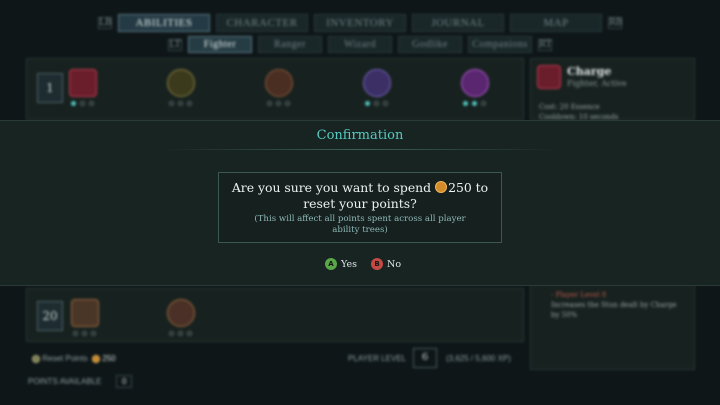  Describe the element at coordinates (181, 83) in the screenshot. I see `ability-node-2-icon` at that location.